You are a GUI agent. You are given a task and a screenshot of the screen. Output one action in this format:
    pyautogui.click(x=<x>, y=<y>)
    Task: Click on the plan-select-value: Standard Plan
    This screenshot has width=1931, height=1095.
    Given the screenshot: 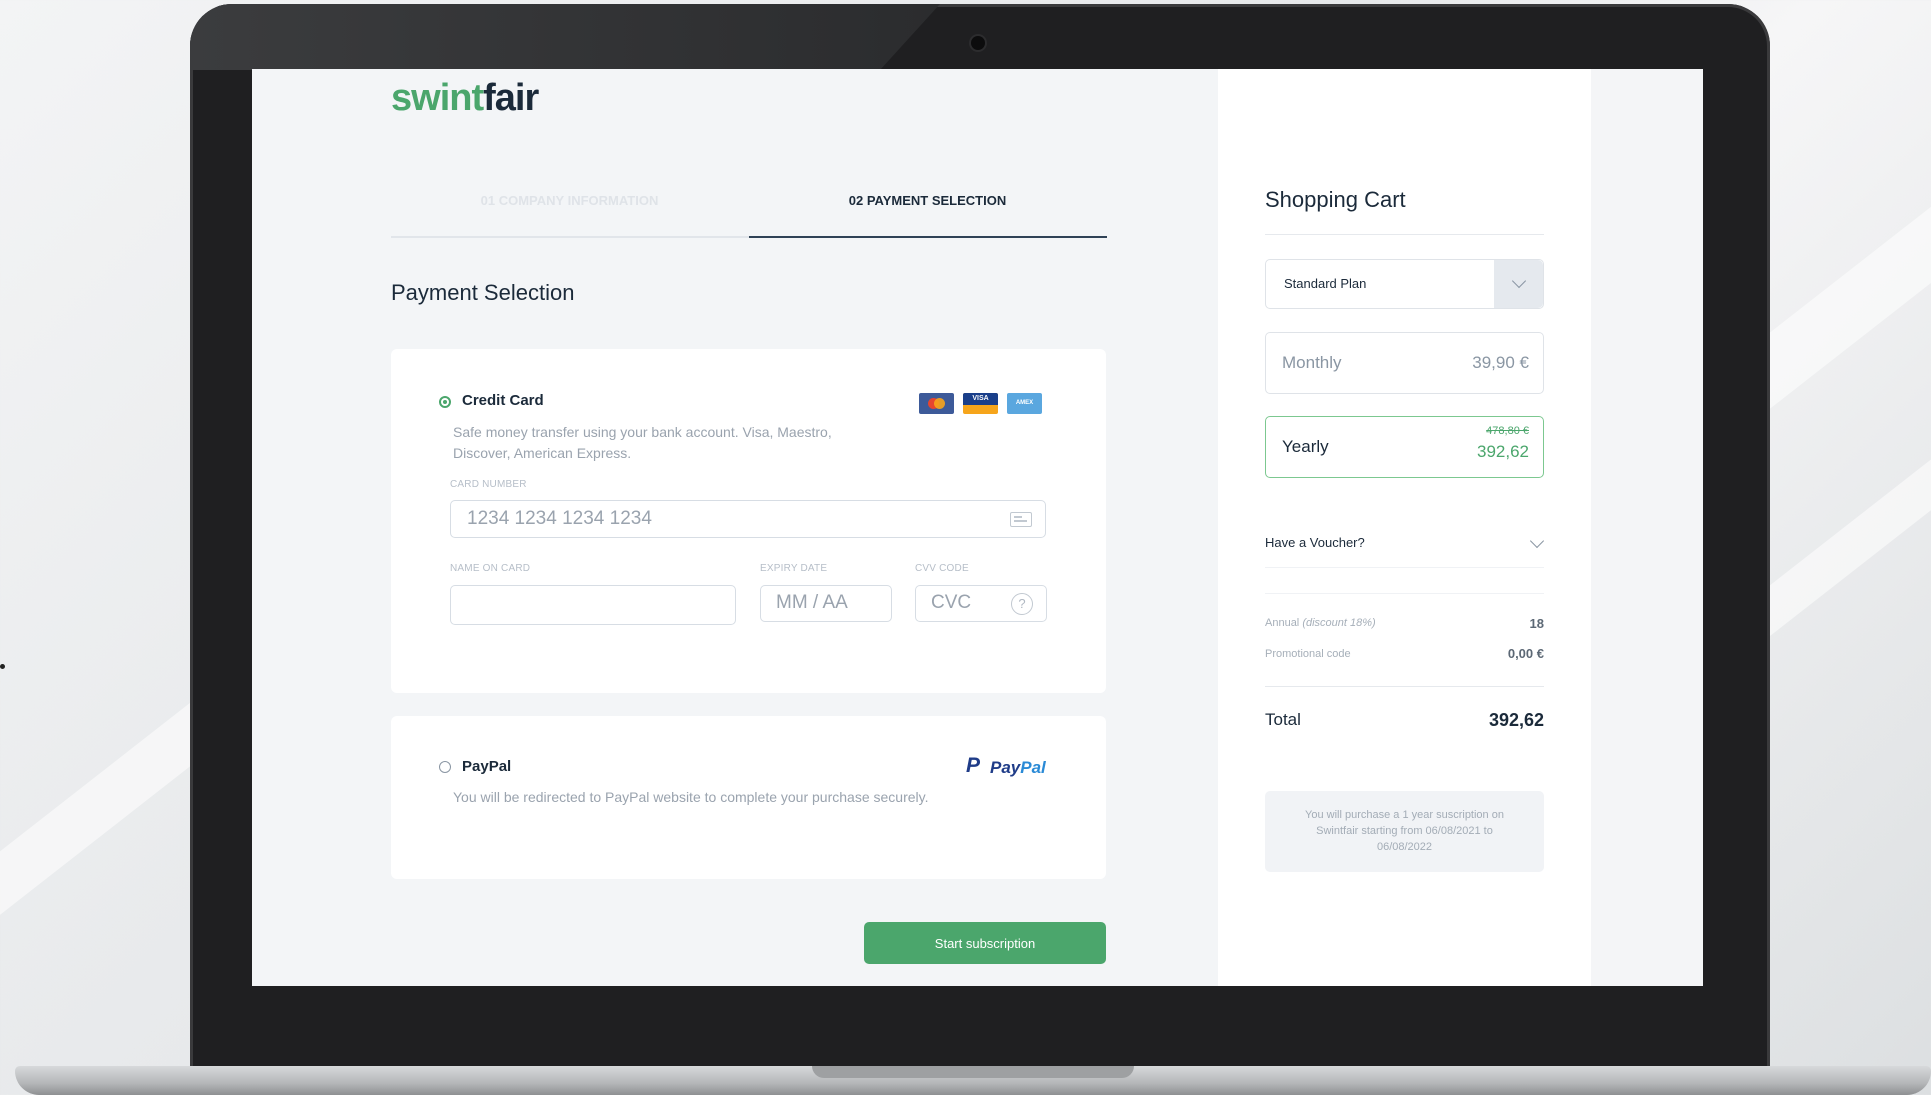 What is the action you would take?
    pyautogui.click(x=1325, y=283)
    